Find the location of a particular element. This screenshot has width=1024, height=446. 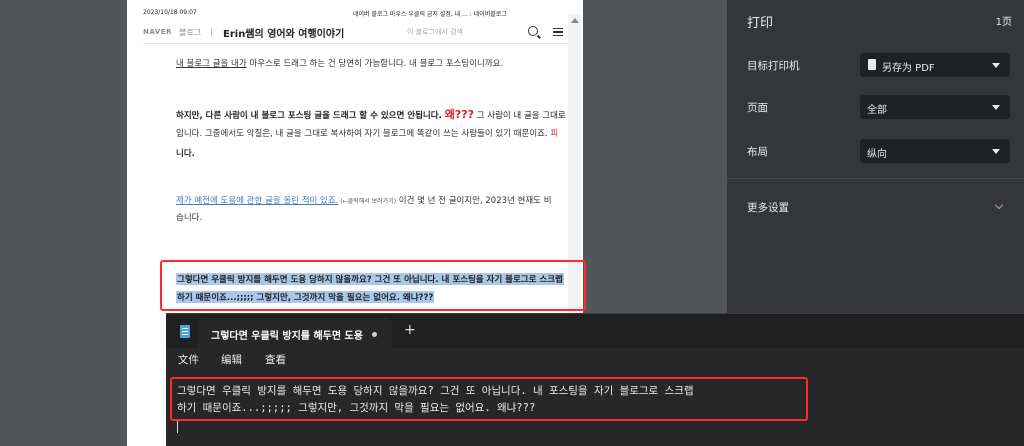

paragraph-3-tail: 피 is located at coordinates (553, 134).